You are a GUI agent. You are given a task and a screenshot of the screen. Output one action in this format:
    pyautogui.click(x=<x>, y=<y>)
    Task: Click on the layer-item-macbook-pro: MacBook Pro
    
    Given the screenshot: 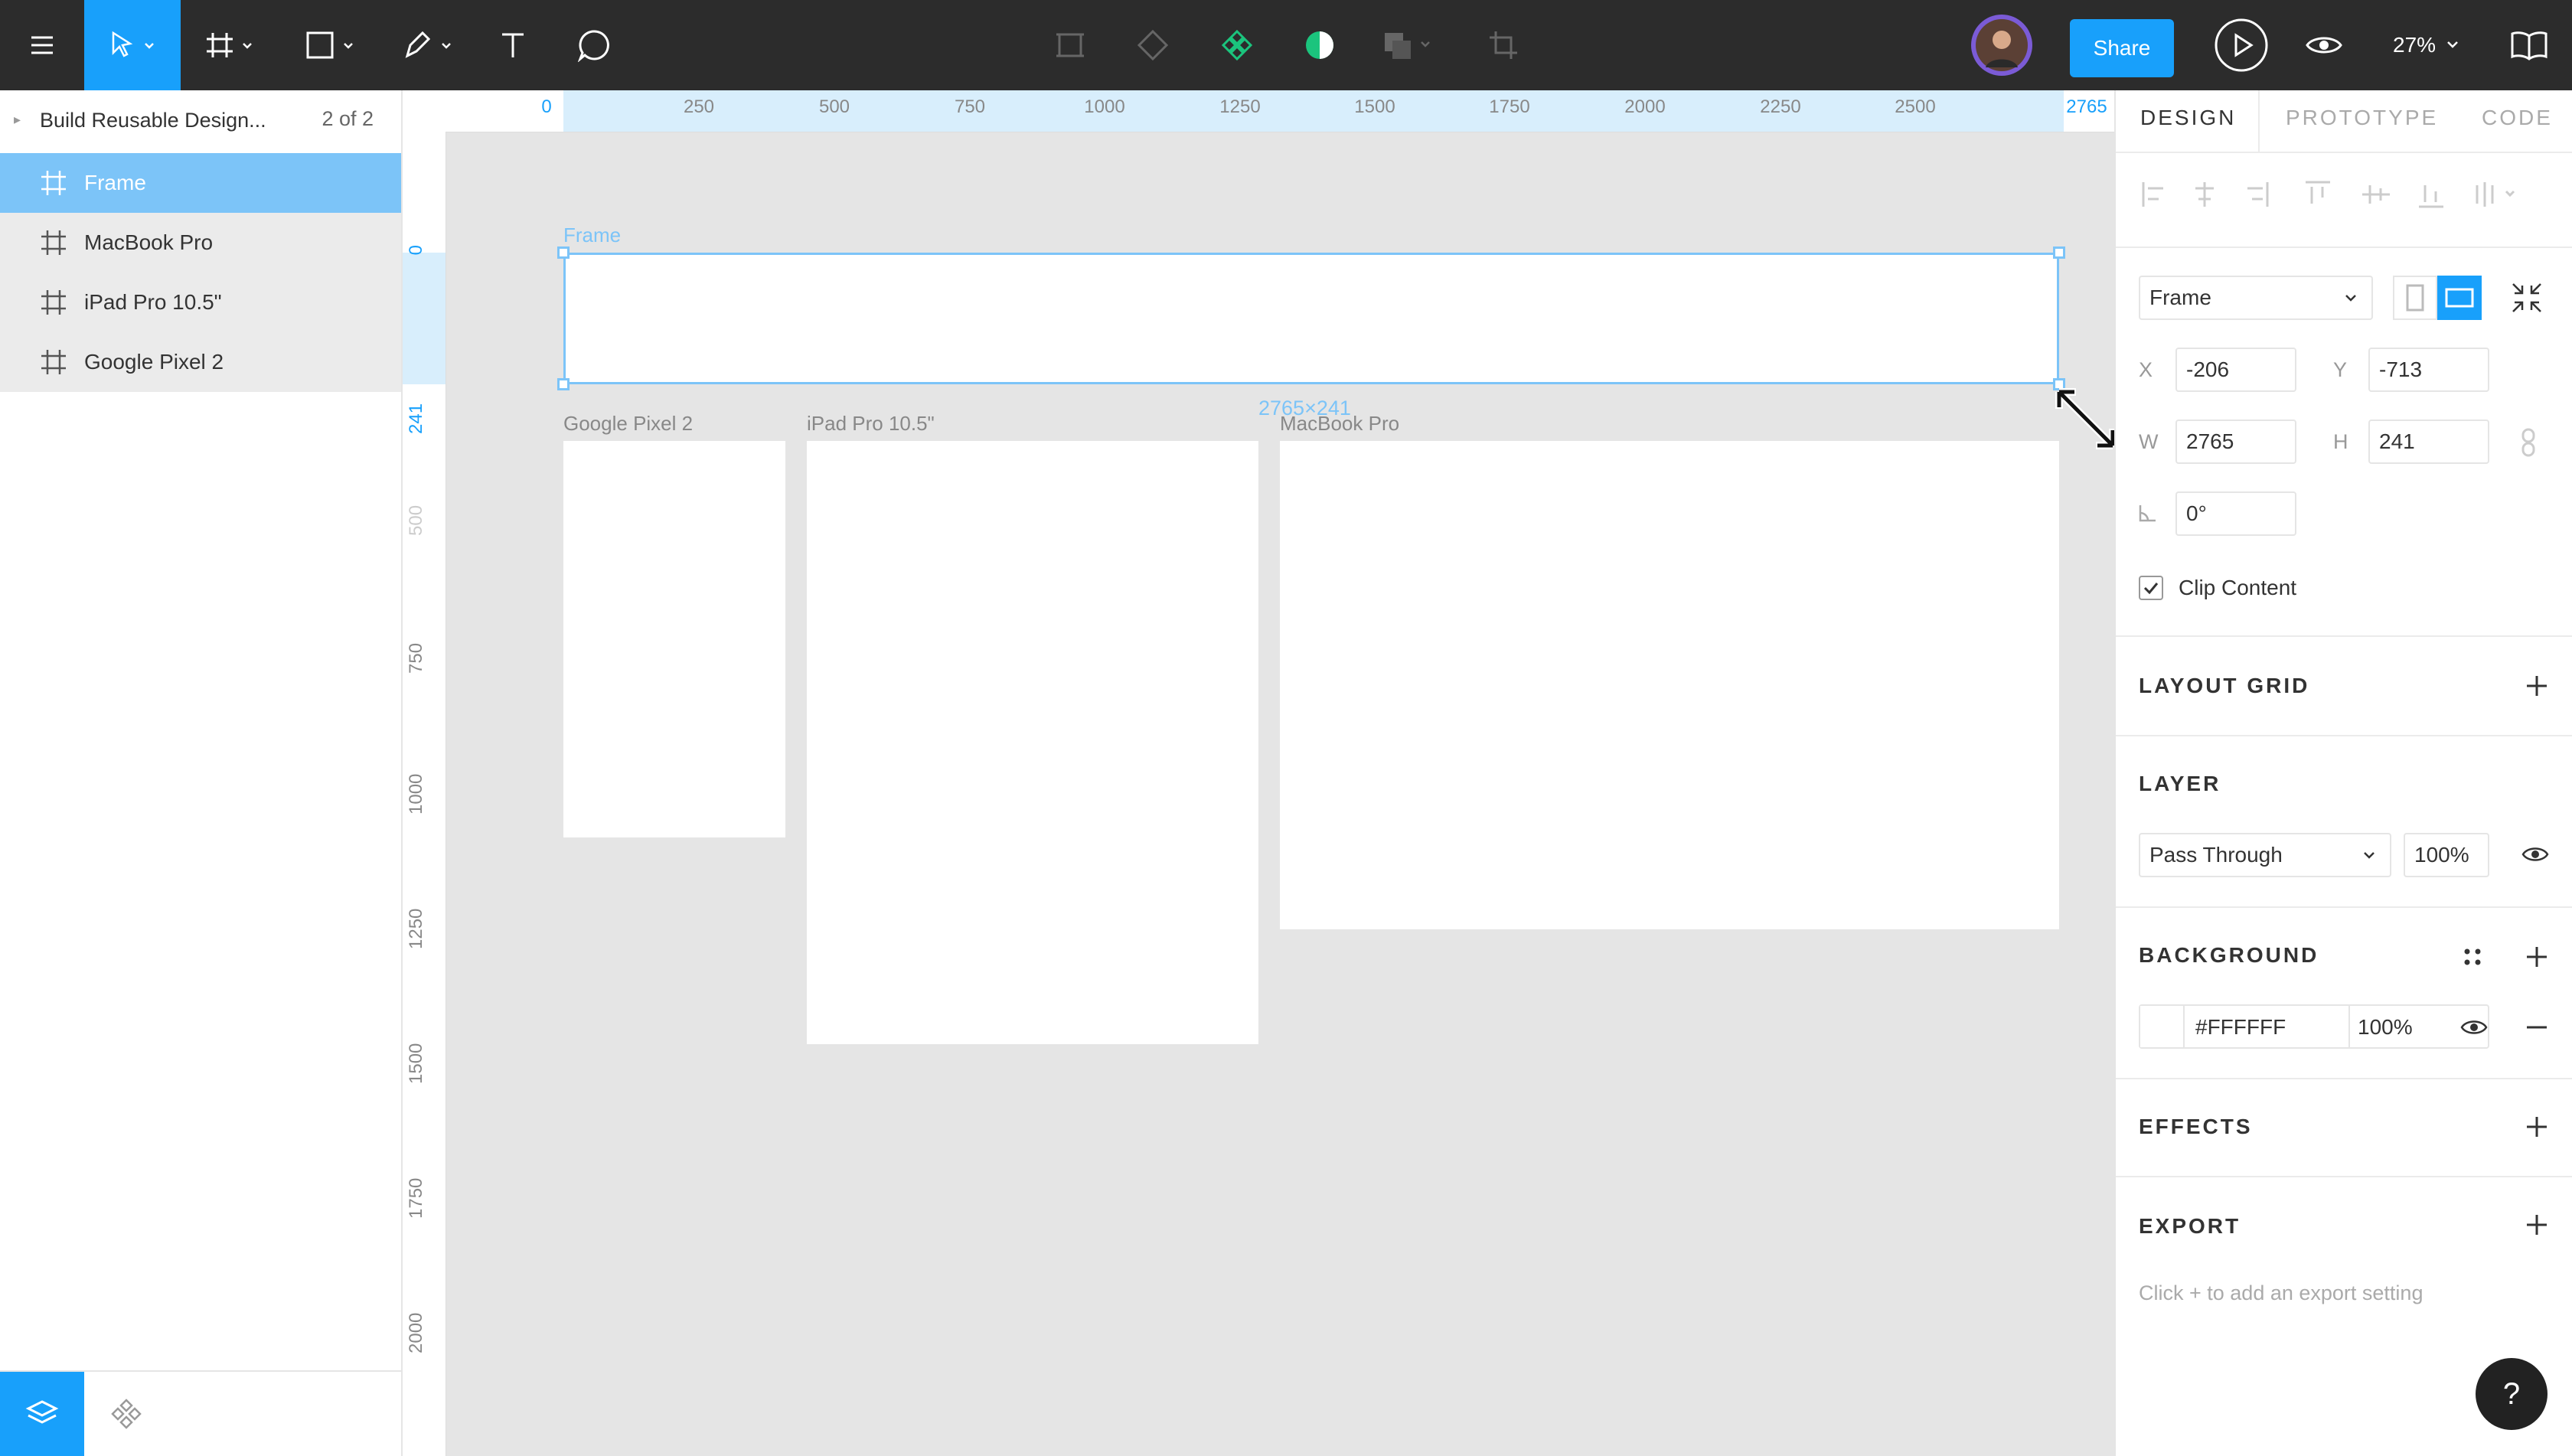 What is the action you would take?
    pyautogui.click(x=200, y=243)
    